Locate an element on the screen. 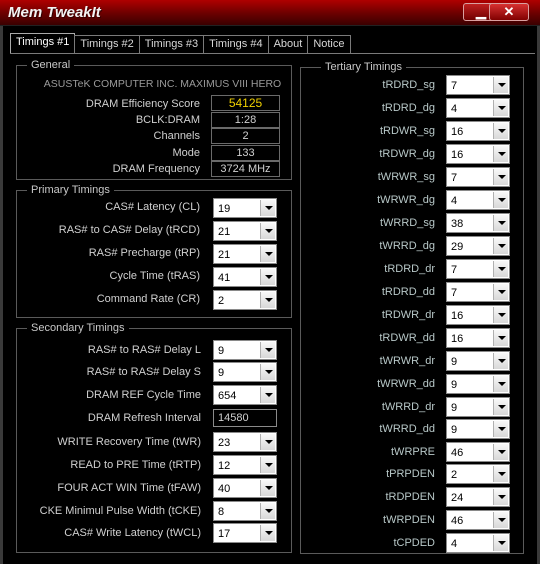 The height and width of the screenshot is (564, 540). cas-latency-select: 19 is located at coordinates (245, 208).